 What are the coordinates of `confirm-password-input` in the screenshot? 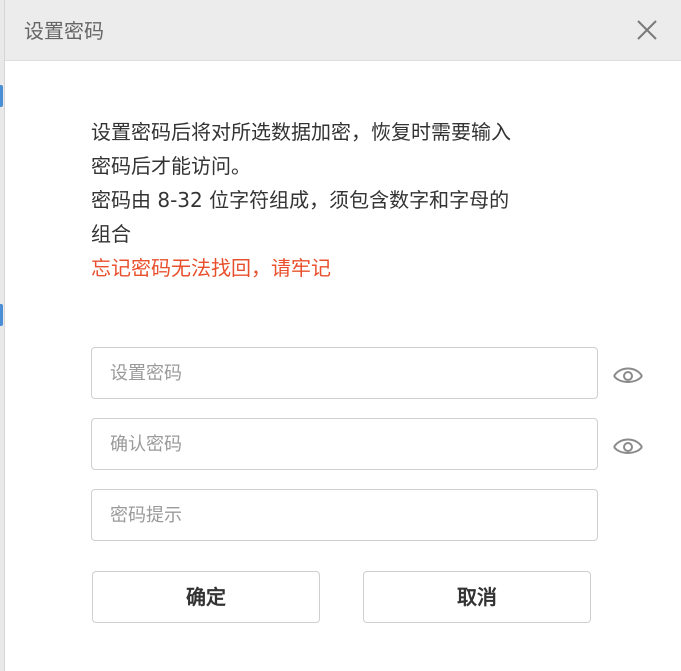 It's located at (344, 444).